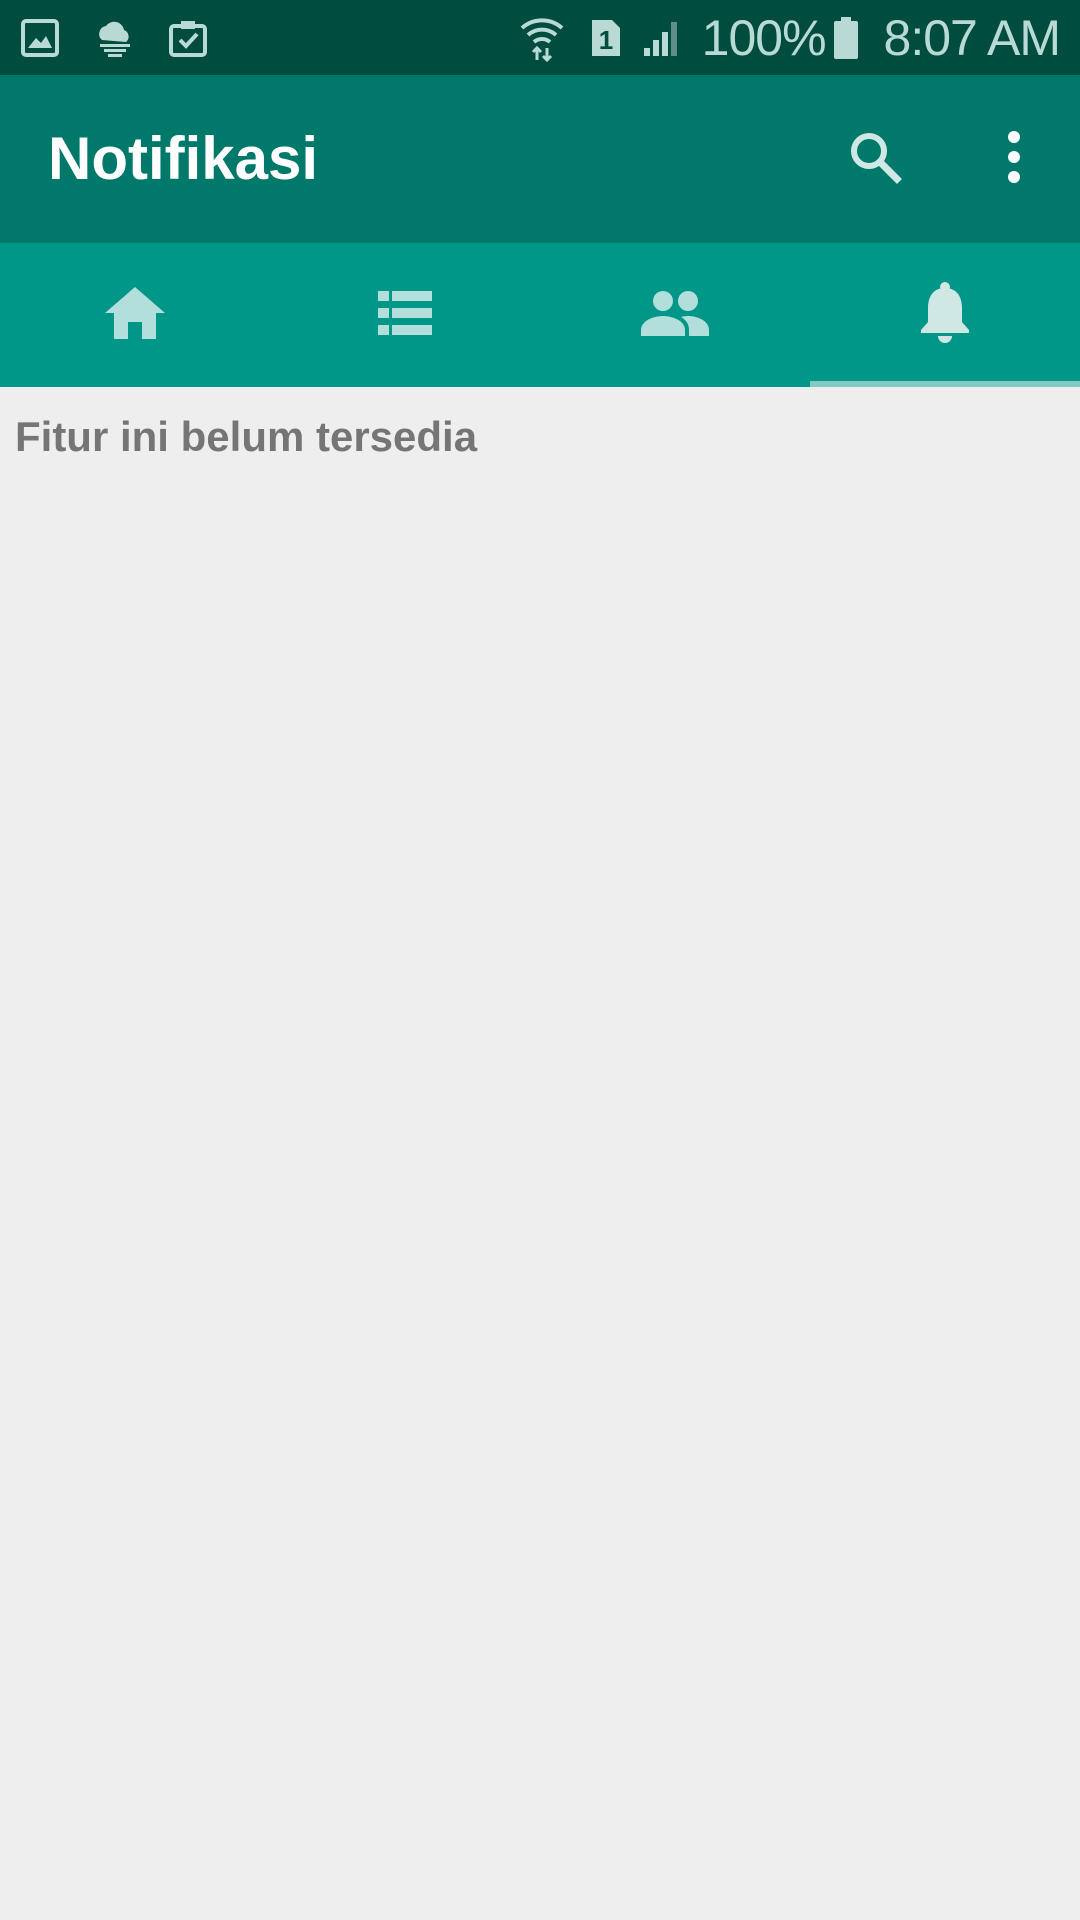 The width and height of the screenshot is (1080, 1920). What do you see at coordinates (40, 38) in the screenshot?
I see `gallery-icon` at bounding box center [40, 38].